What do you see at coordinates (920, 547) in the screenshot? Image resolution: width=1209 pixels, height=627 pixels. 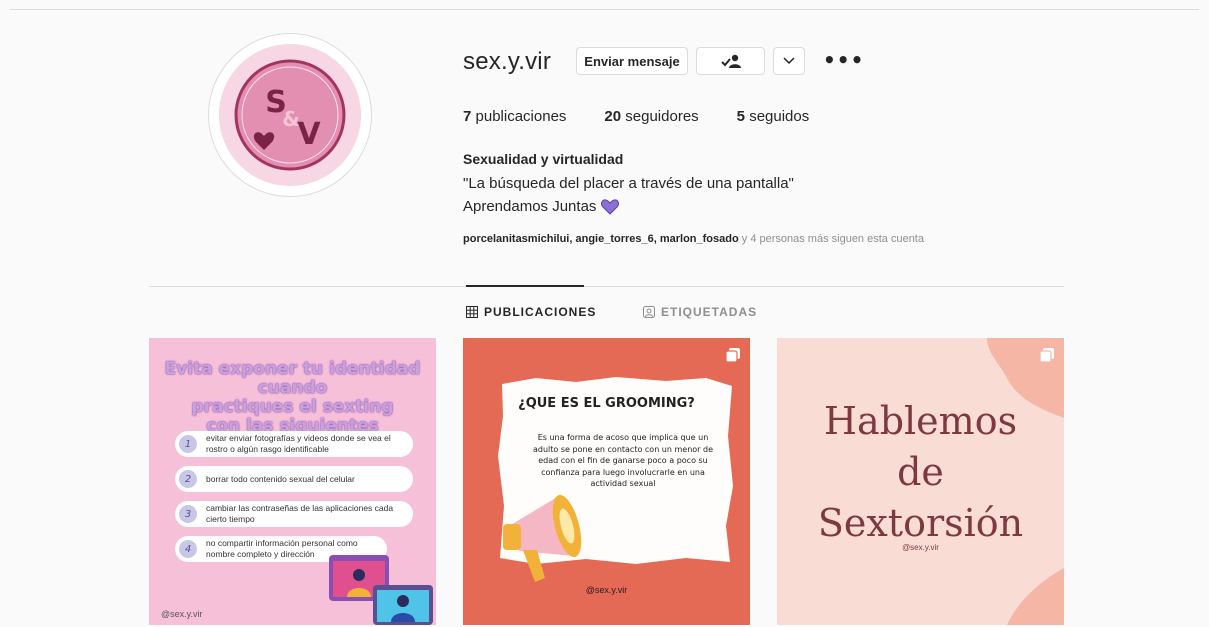 I see `post3-handle: @sex.y.vir` at bounding box center [920, 547].